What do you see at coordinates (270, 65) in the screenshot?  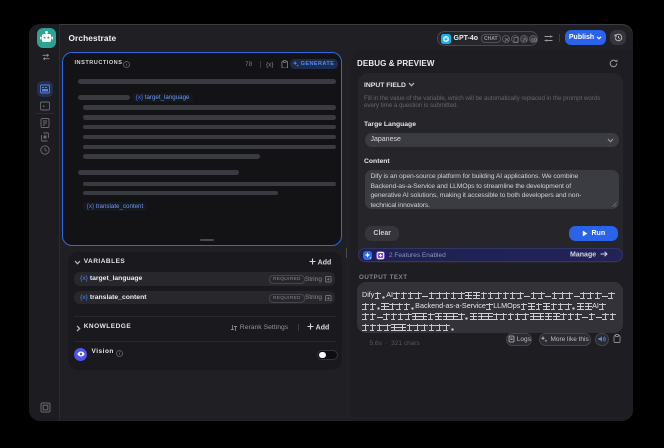 I see `svg-text: {x}` at bounding box center [270, 65].